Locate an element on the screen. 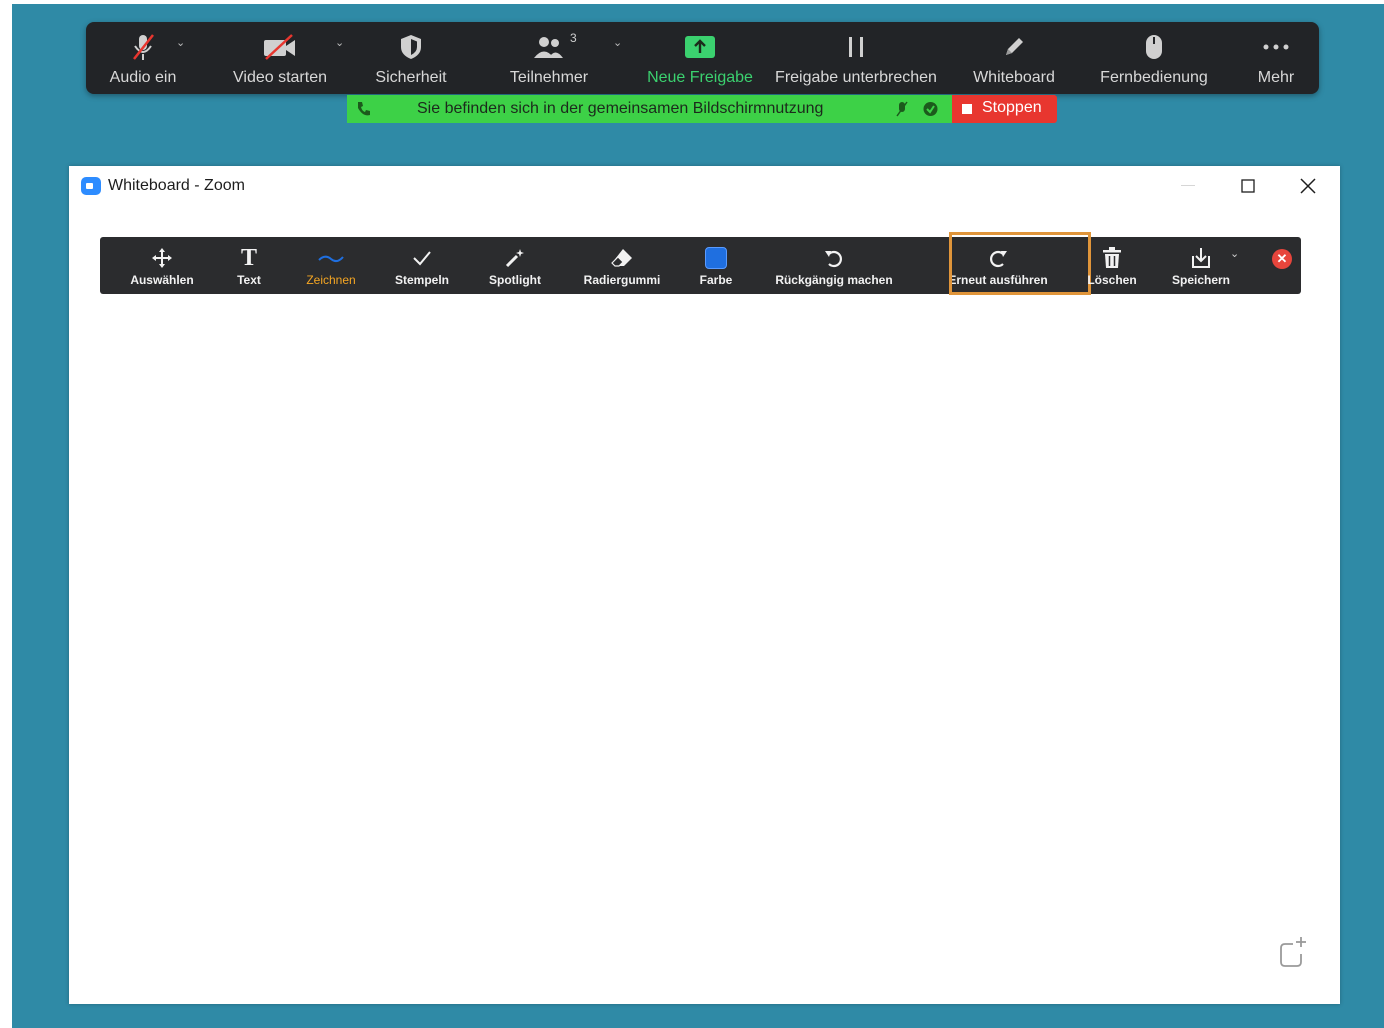 This screenshot has height=1028, width=1384. more-label: Mehr is located at coordinates (1276, 77).